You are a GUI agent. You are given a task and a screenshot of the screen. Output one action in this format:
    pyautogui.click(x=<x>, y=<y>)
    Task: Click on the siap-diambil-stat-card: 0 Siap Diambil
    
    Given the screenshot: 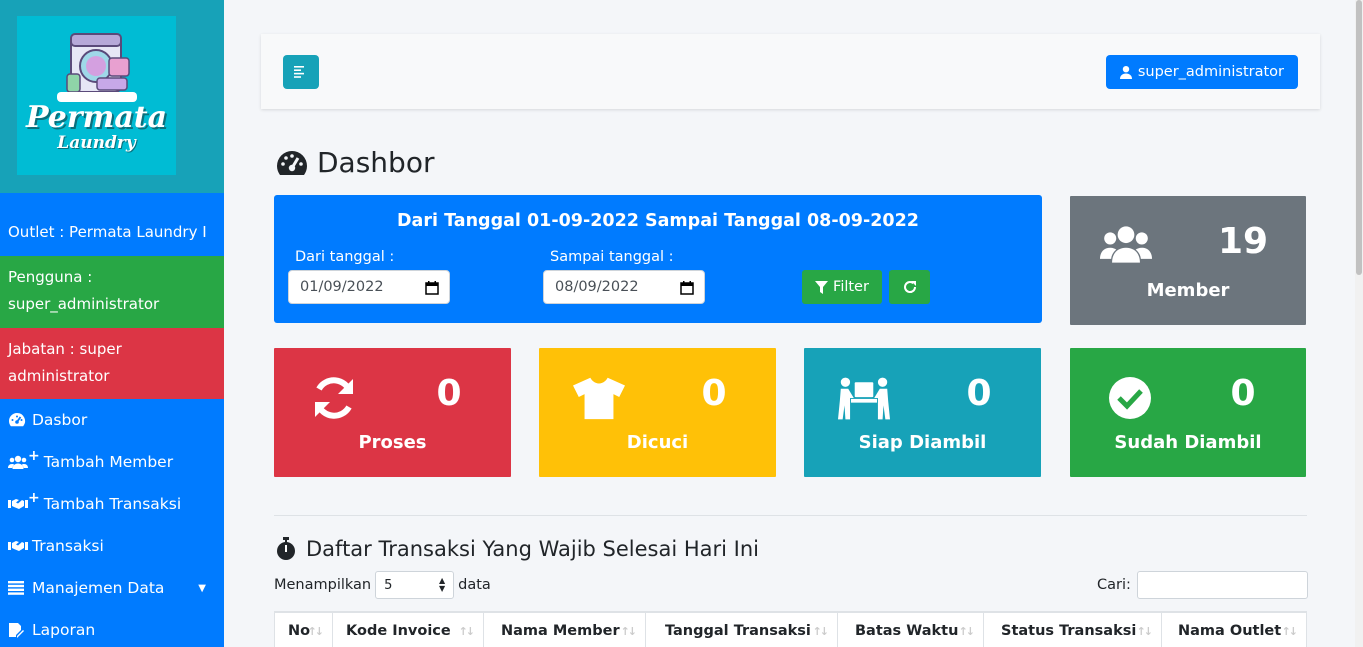 What is the action you would take?
    pyautogui.click(x=922, y=412)
    